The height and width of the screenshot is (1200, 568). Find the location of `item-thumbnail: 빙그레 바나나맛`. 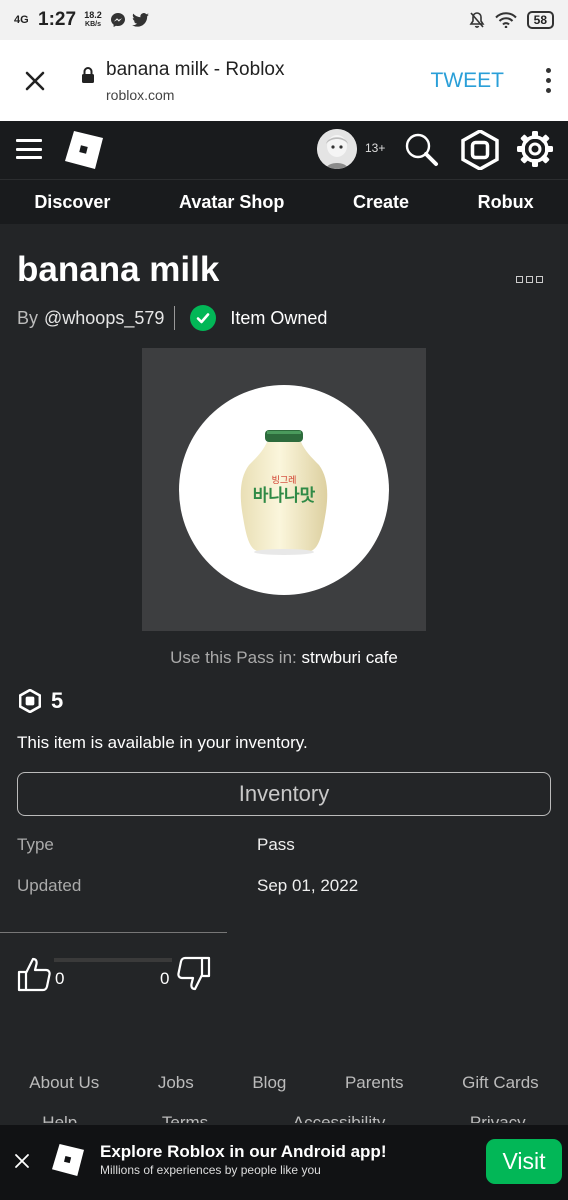

item-thumbnail: 빙그레 바나나맛 is located at coordinates (284, 489).